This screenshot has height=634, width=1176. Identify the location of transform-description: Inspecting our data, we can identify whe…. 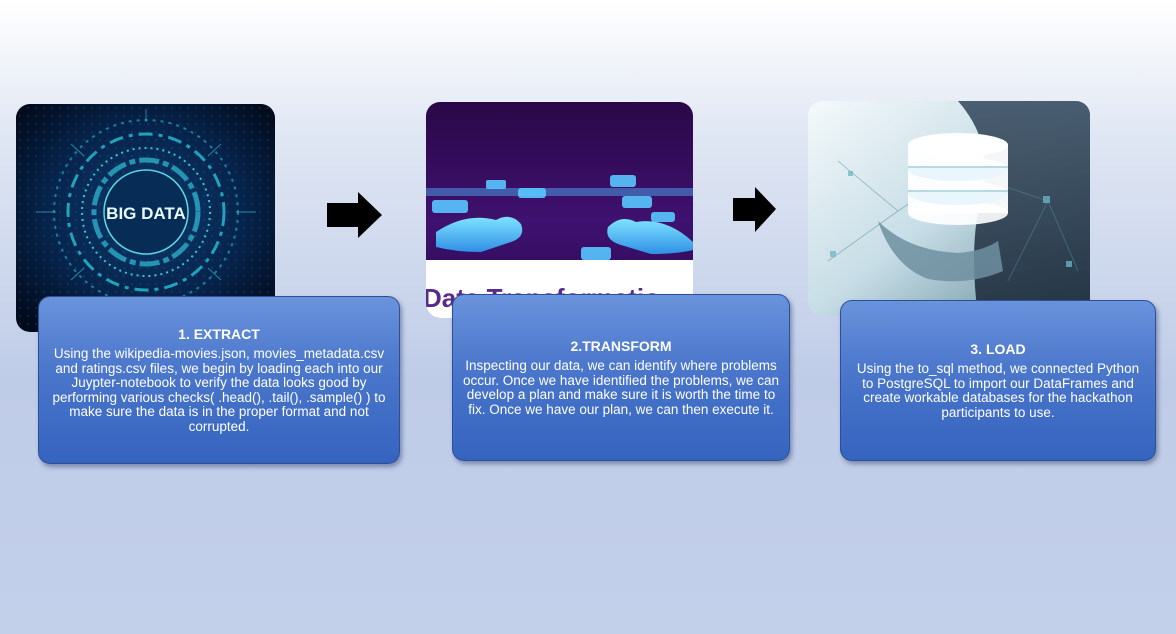
(621, 387).